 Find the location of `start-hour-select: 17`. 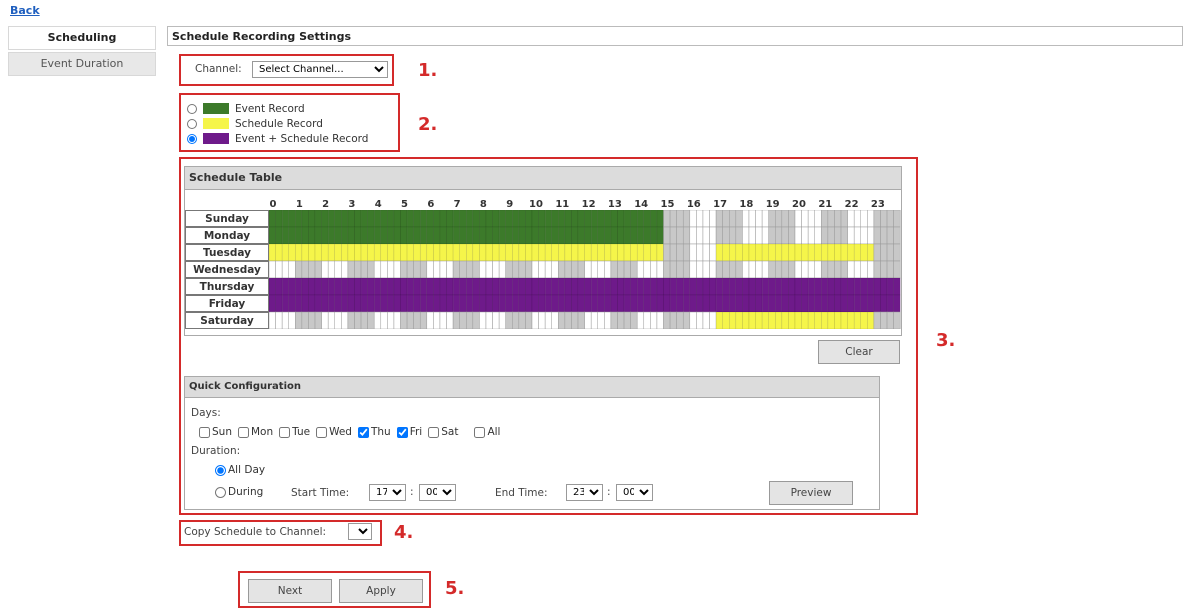

start-hour-select: 17 is located at coordinates (387, 492).